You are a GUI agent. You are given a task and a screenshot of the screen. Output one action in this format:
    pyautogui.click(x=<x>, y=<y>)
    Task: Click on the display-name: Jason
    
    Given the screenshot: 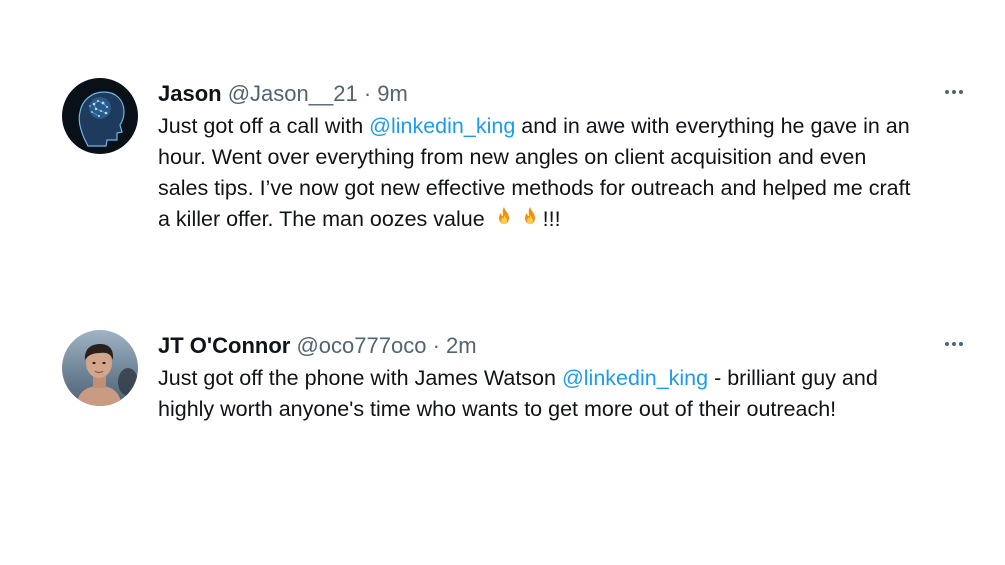 What is the action you would take?
    pyautogui.click(x=190, y=93)
    